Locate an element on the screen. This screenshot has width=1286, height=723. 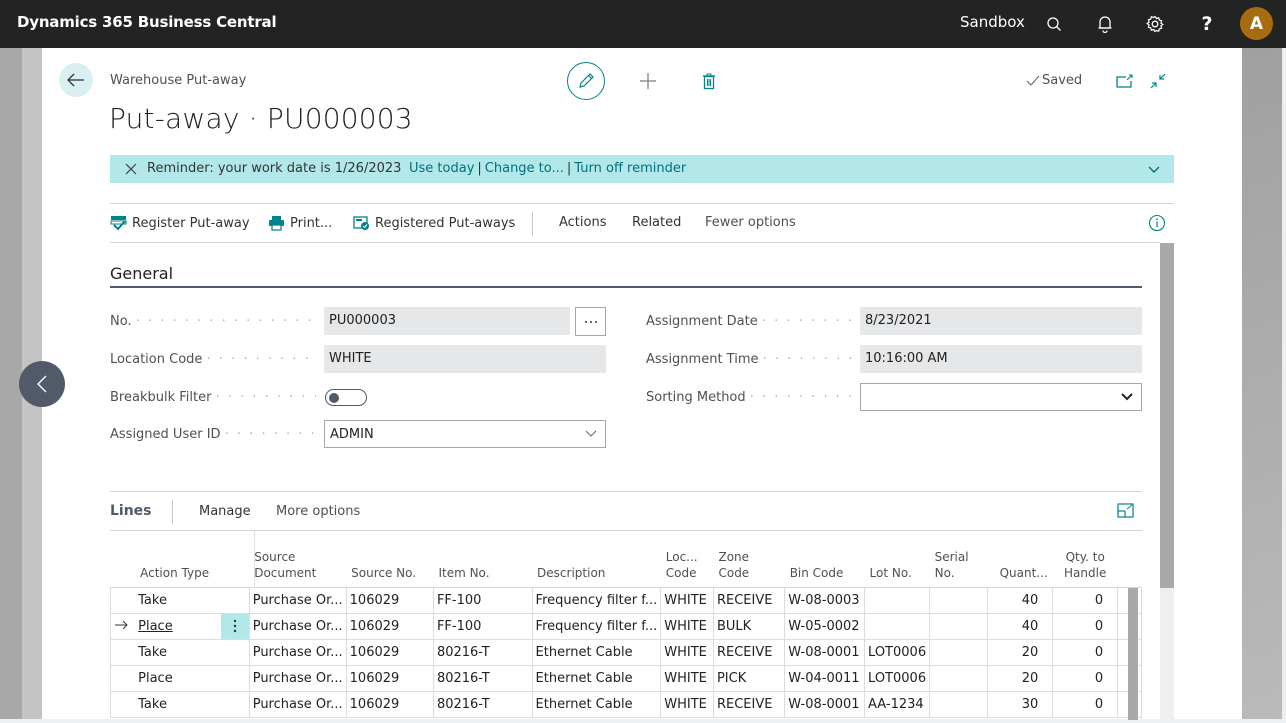
help-icon: ? is located at coordinates (1207, 24).